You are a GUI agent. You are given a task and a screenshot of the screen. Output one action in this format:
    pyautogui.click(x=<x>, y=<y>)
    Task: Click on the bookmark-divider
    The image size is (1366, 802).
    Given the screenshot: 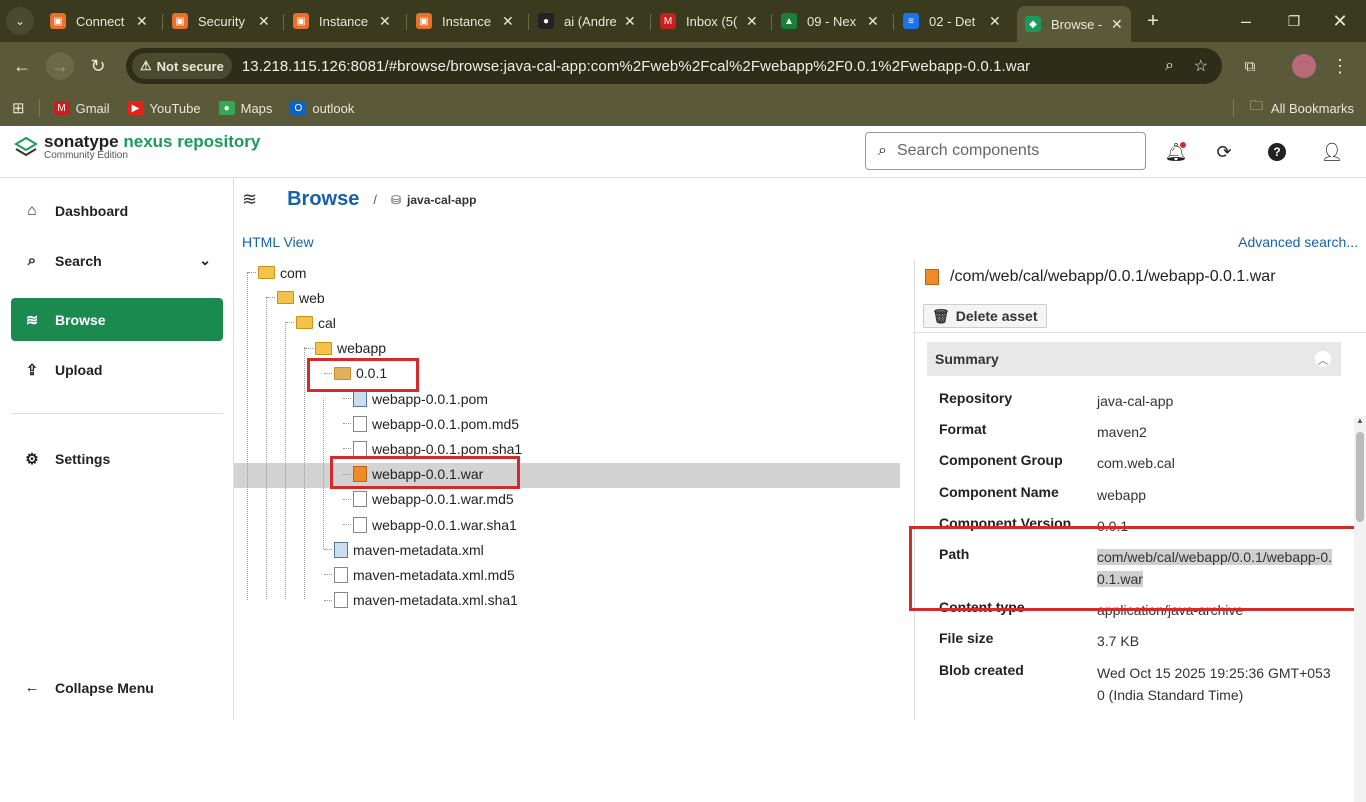 What is the action you would take?
    pyautogui.click(x=1233, y=108)
    